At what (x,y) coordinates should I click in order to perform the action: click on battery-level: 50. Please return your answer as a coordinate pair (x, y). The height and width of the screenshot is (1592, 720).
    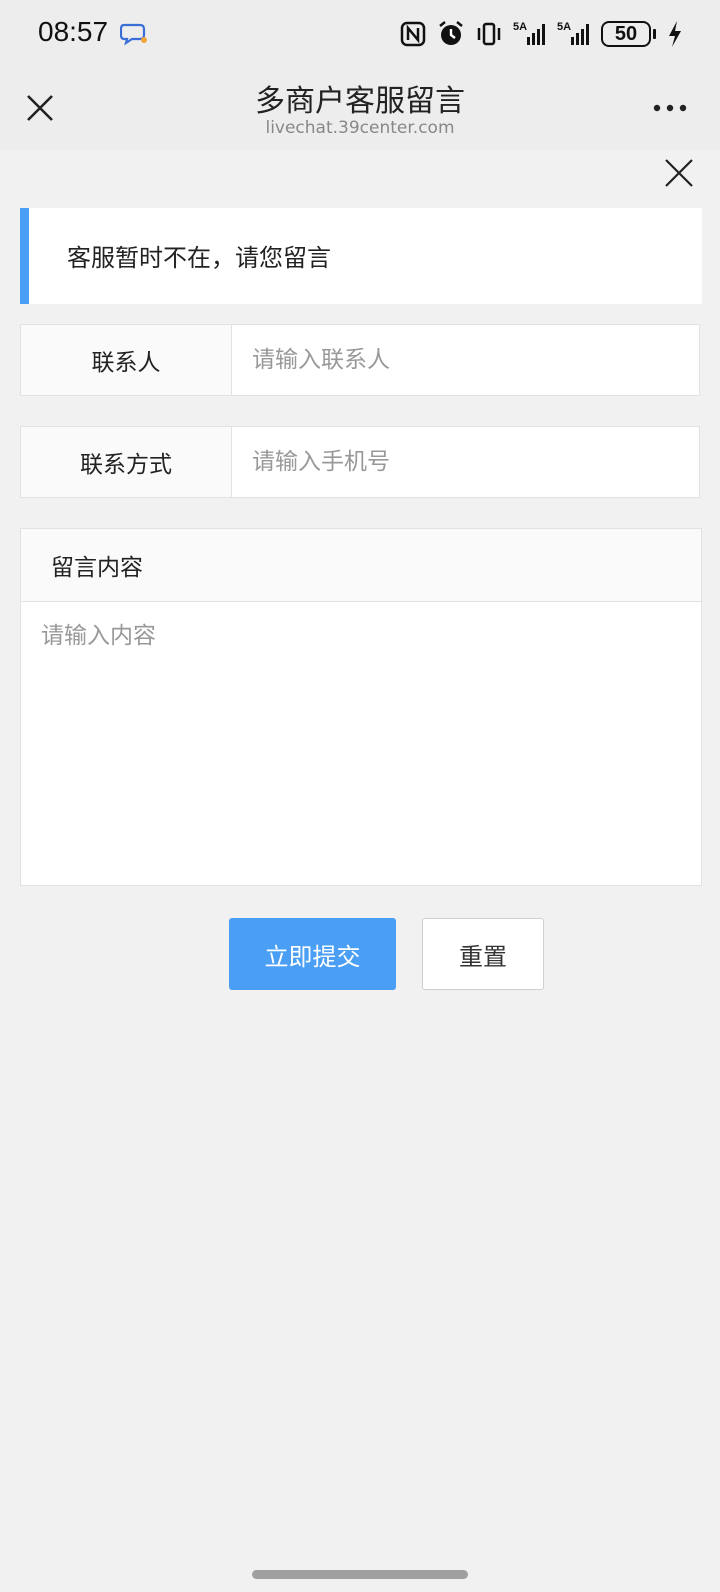
    Looking at the image, I should click on (626, 34).